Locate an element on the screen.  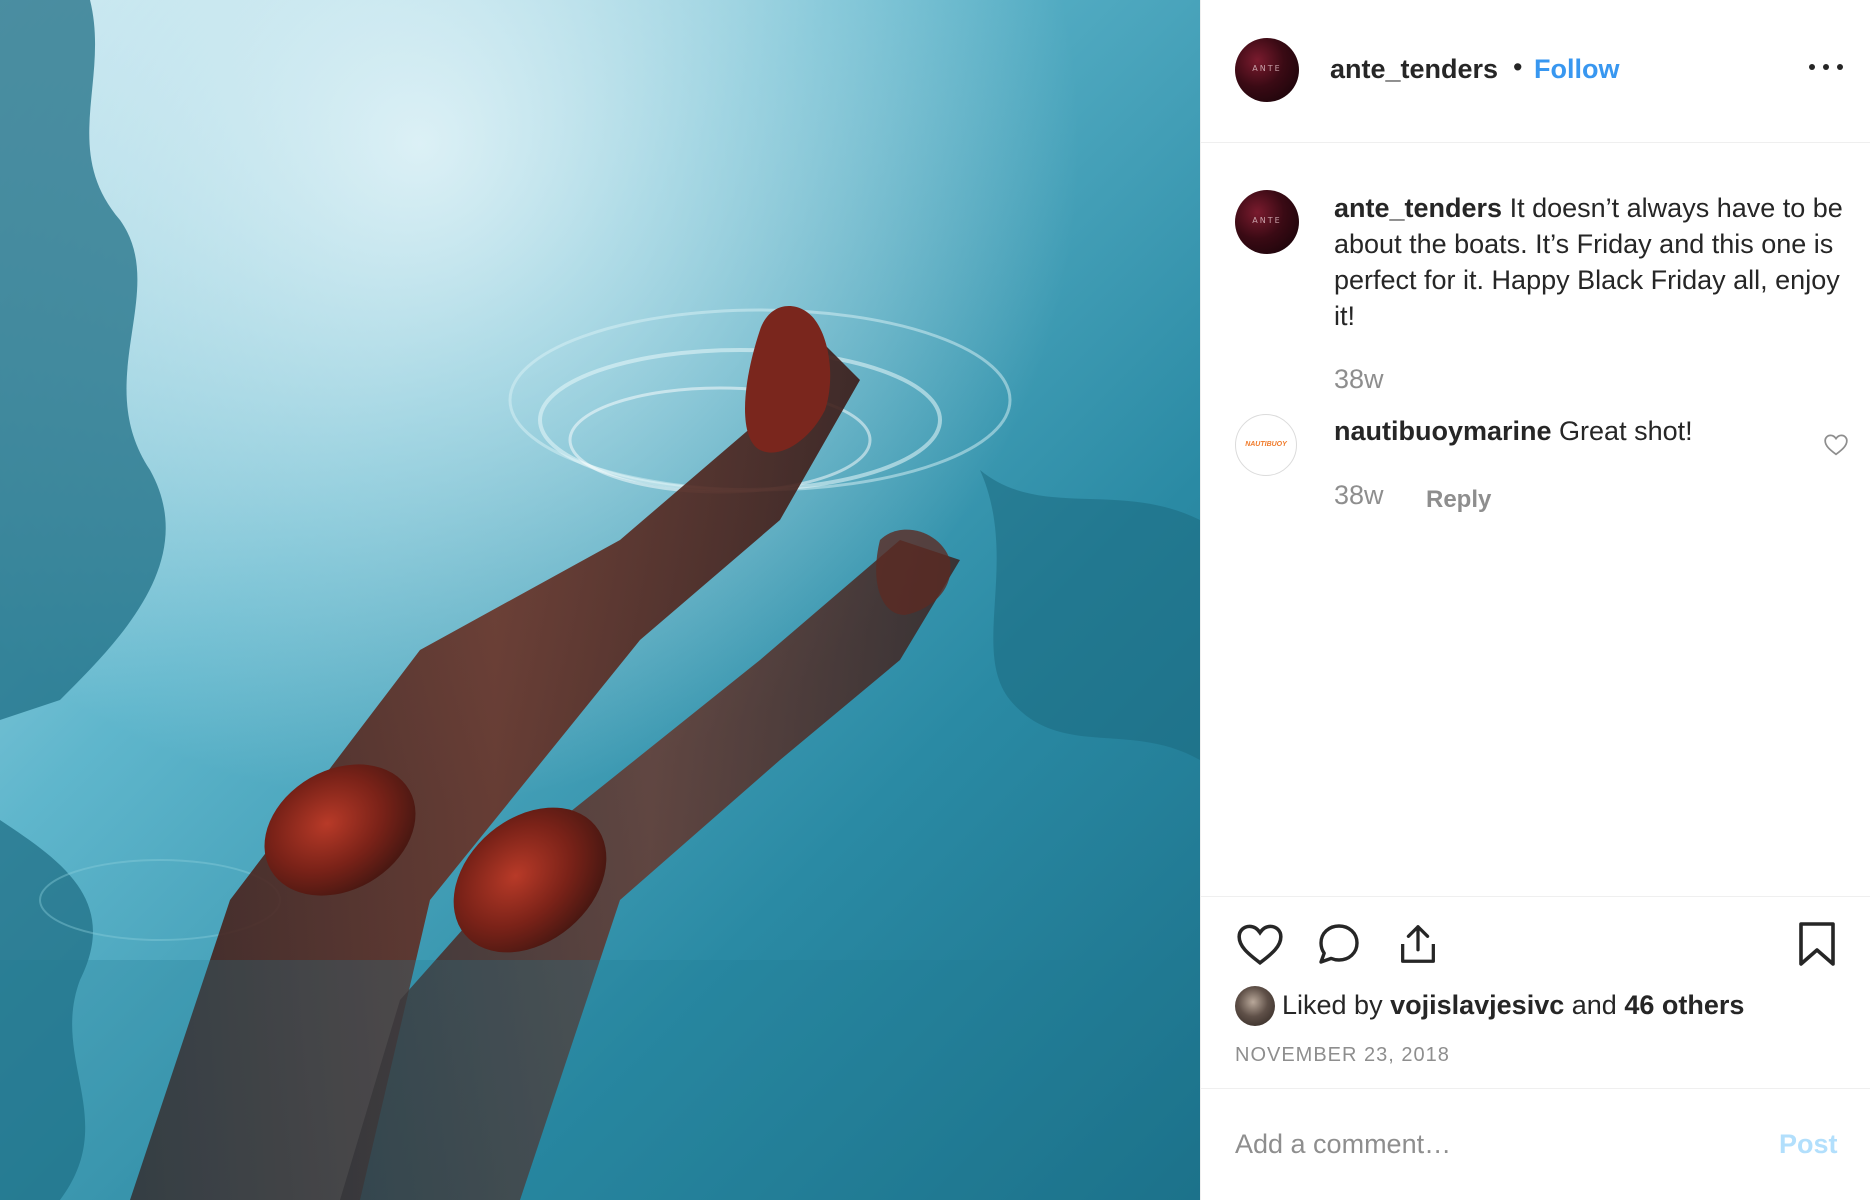
author-avatar-mark: ANTE is located at coordinates (1267, 68).